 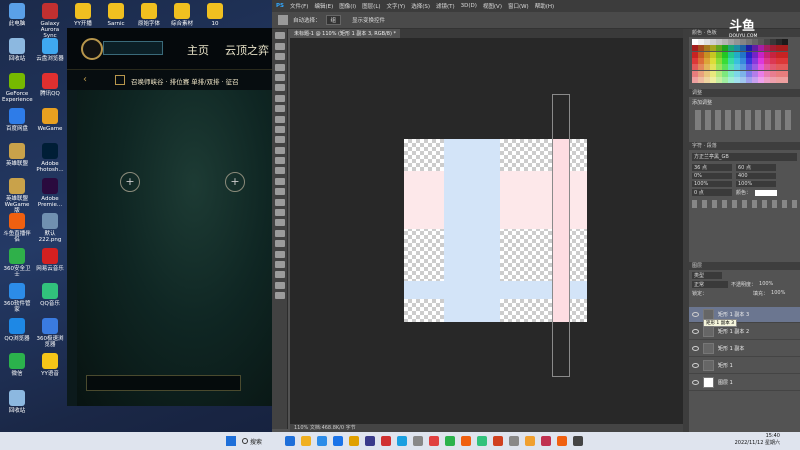 I want to click on scale-field: 0%, so click(x=712, y=176).